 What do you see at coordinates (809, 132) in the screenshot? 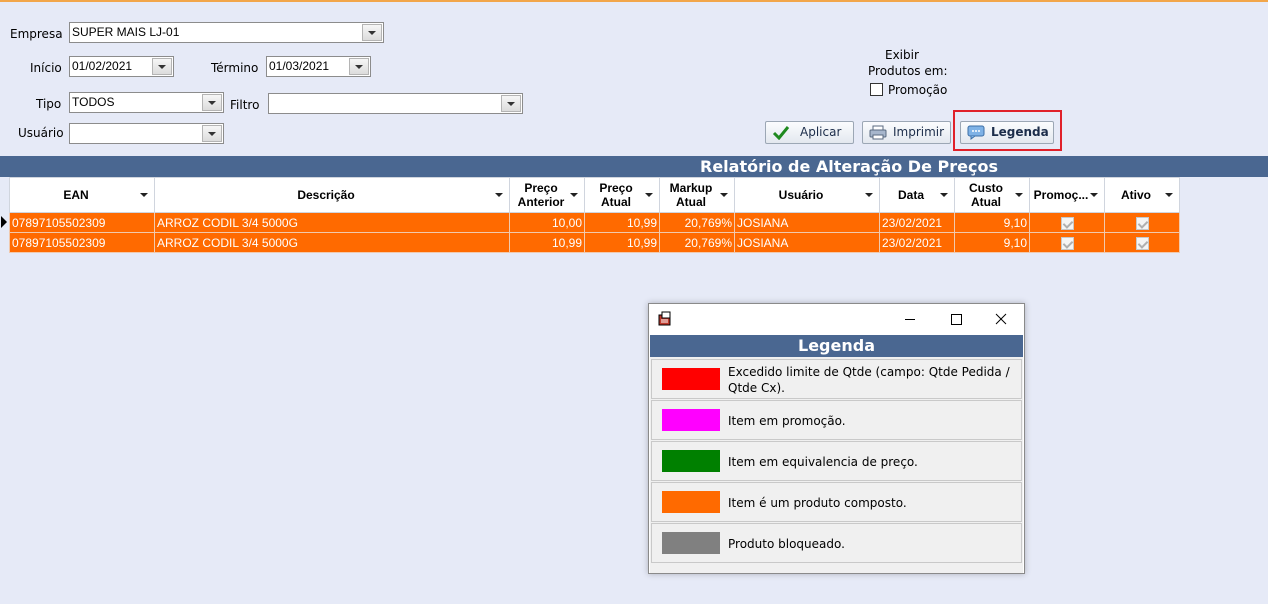
I see `aplicar-button: Aplicar` at bounding box center [809, 132].